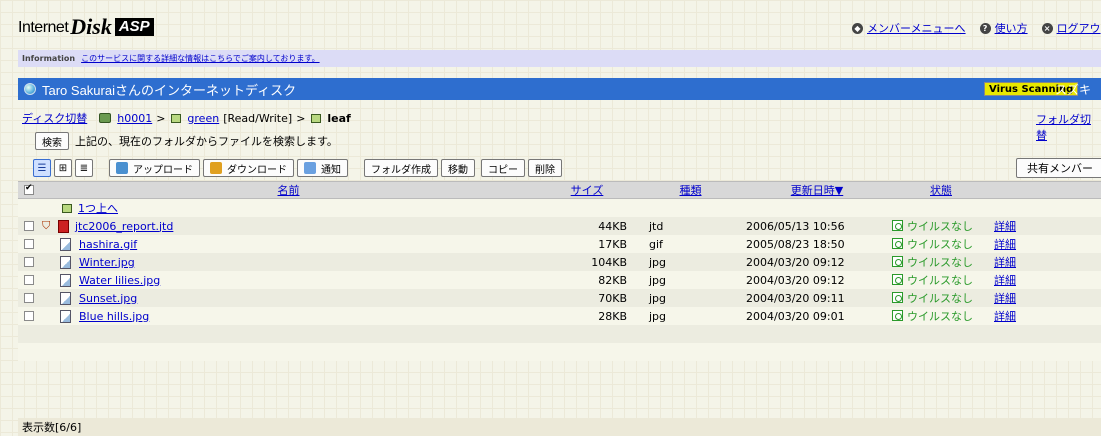 The width and height of the screenshot is (1101, 436). Describe the element at coordinates (288, 244) in the screenshot. I see `file-name-cell: hashira.gif` at that location.